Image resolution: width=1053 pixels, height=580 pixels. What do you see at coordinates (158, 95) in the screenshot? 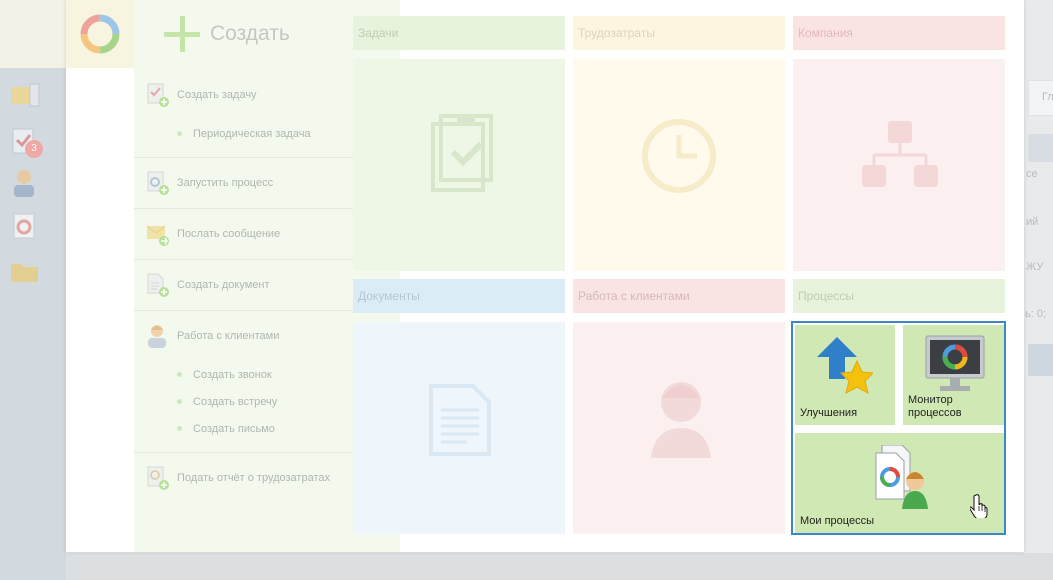
I see `task-add-icon` at bounding box center [158, 95].